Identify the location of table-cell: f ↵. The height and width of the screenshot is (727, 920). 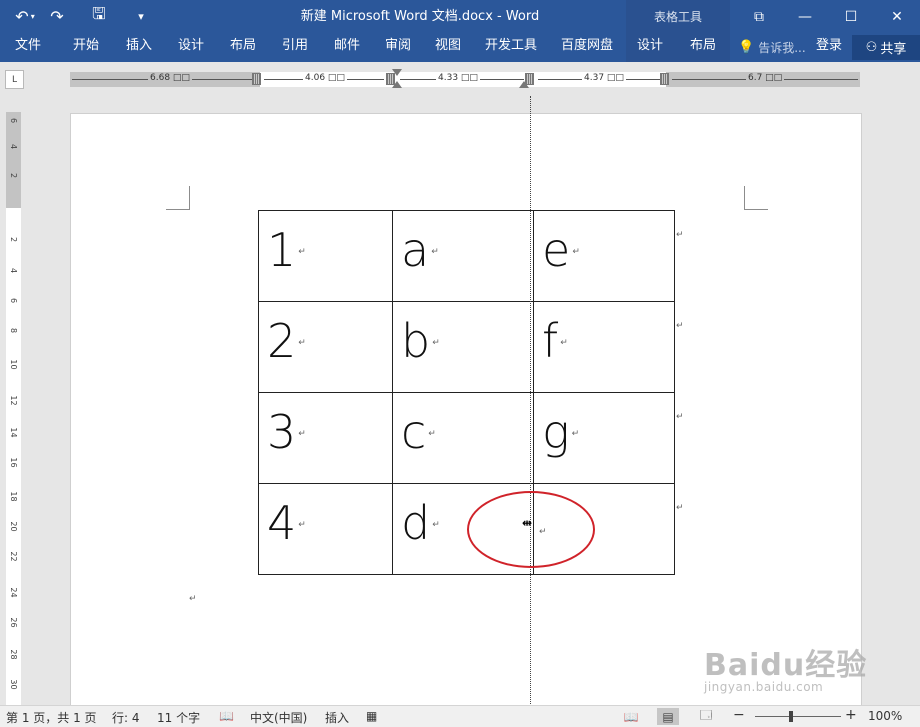
(604, 347).